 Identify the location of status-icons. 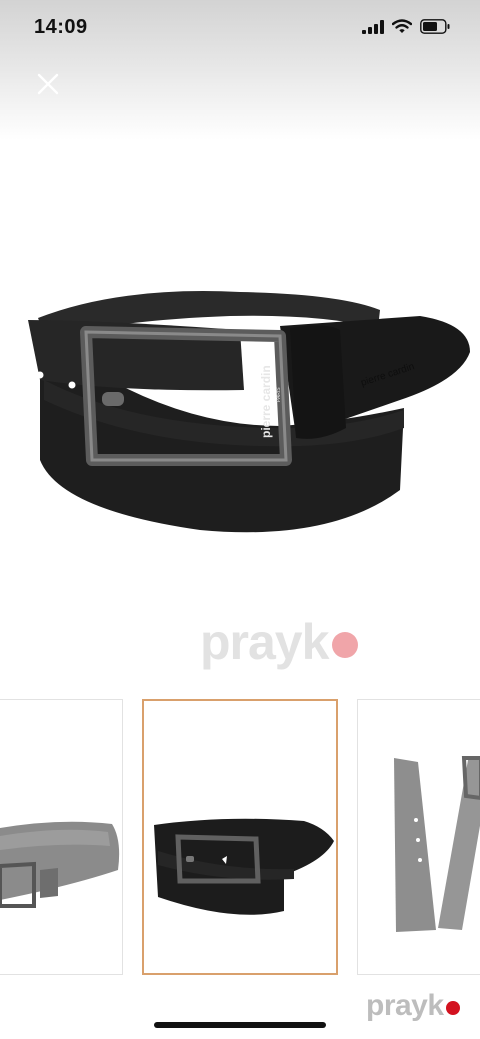
(406, 29).